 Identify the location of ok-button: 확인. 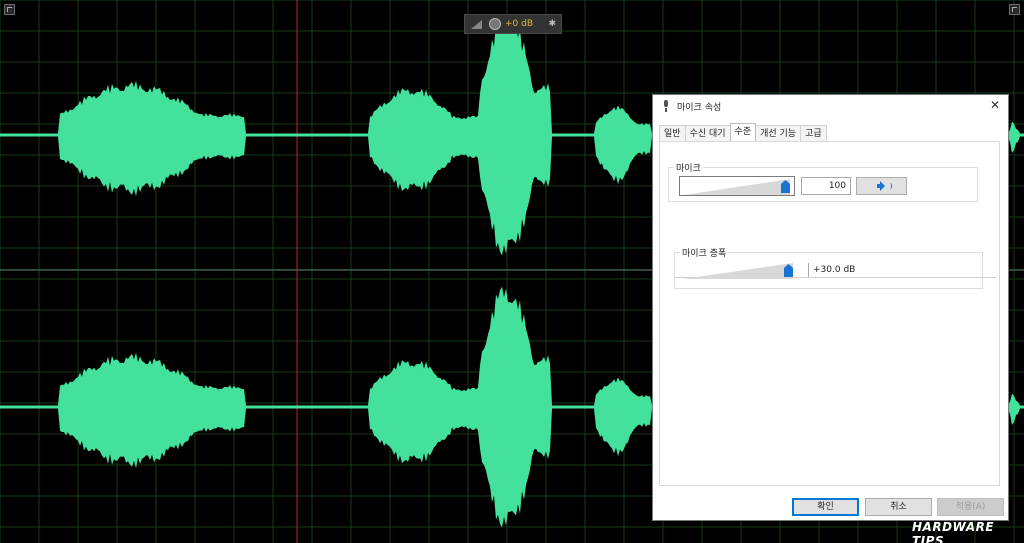
(825, 507).